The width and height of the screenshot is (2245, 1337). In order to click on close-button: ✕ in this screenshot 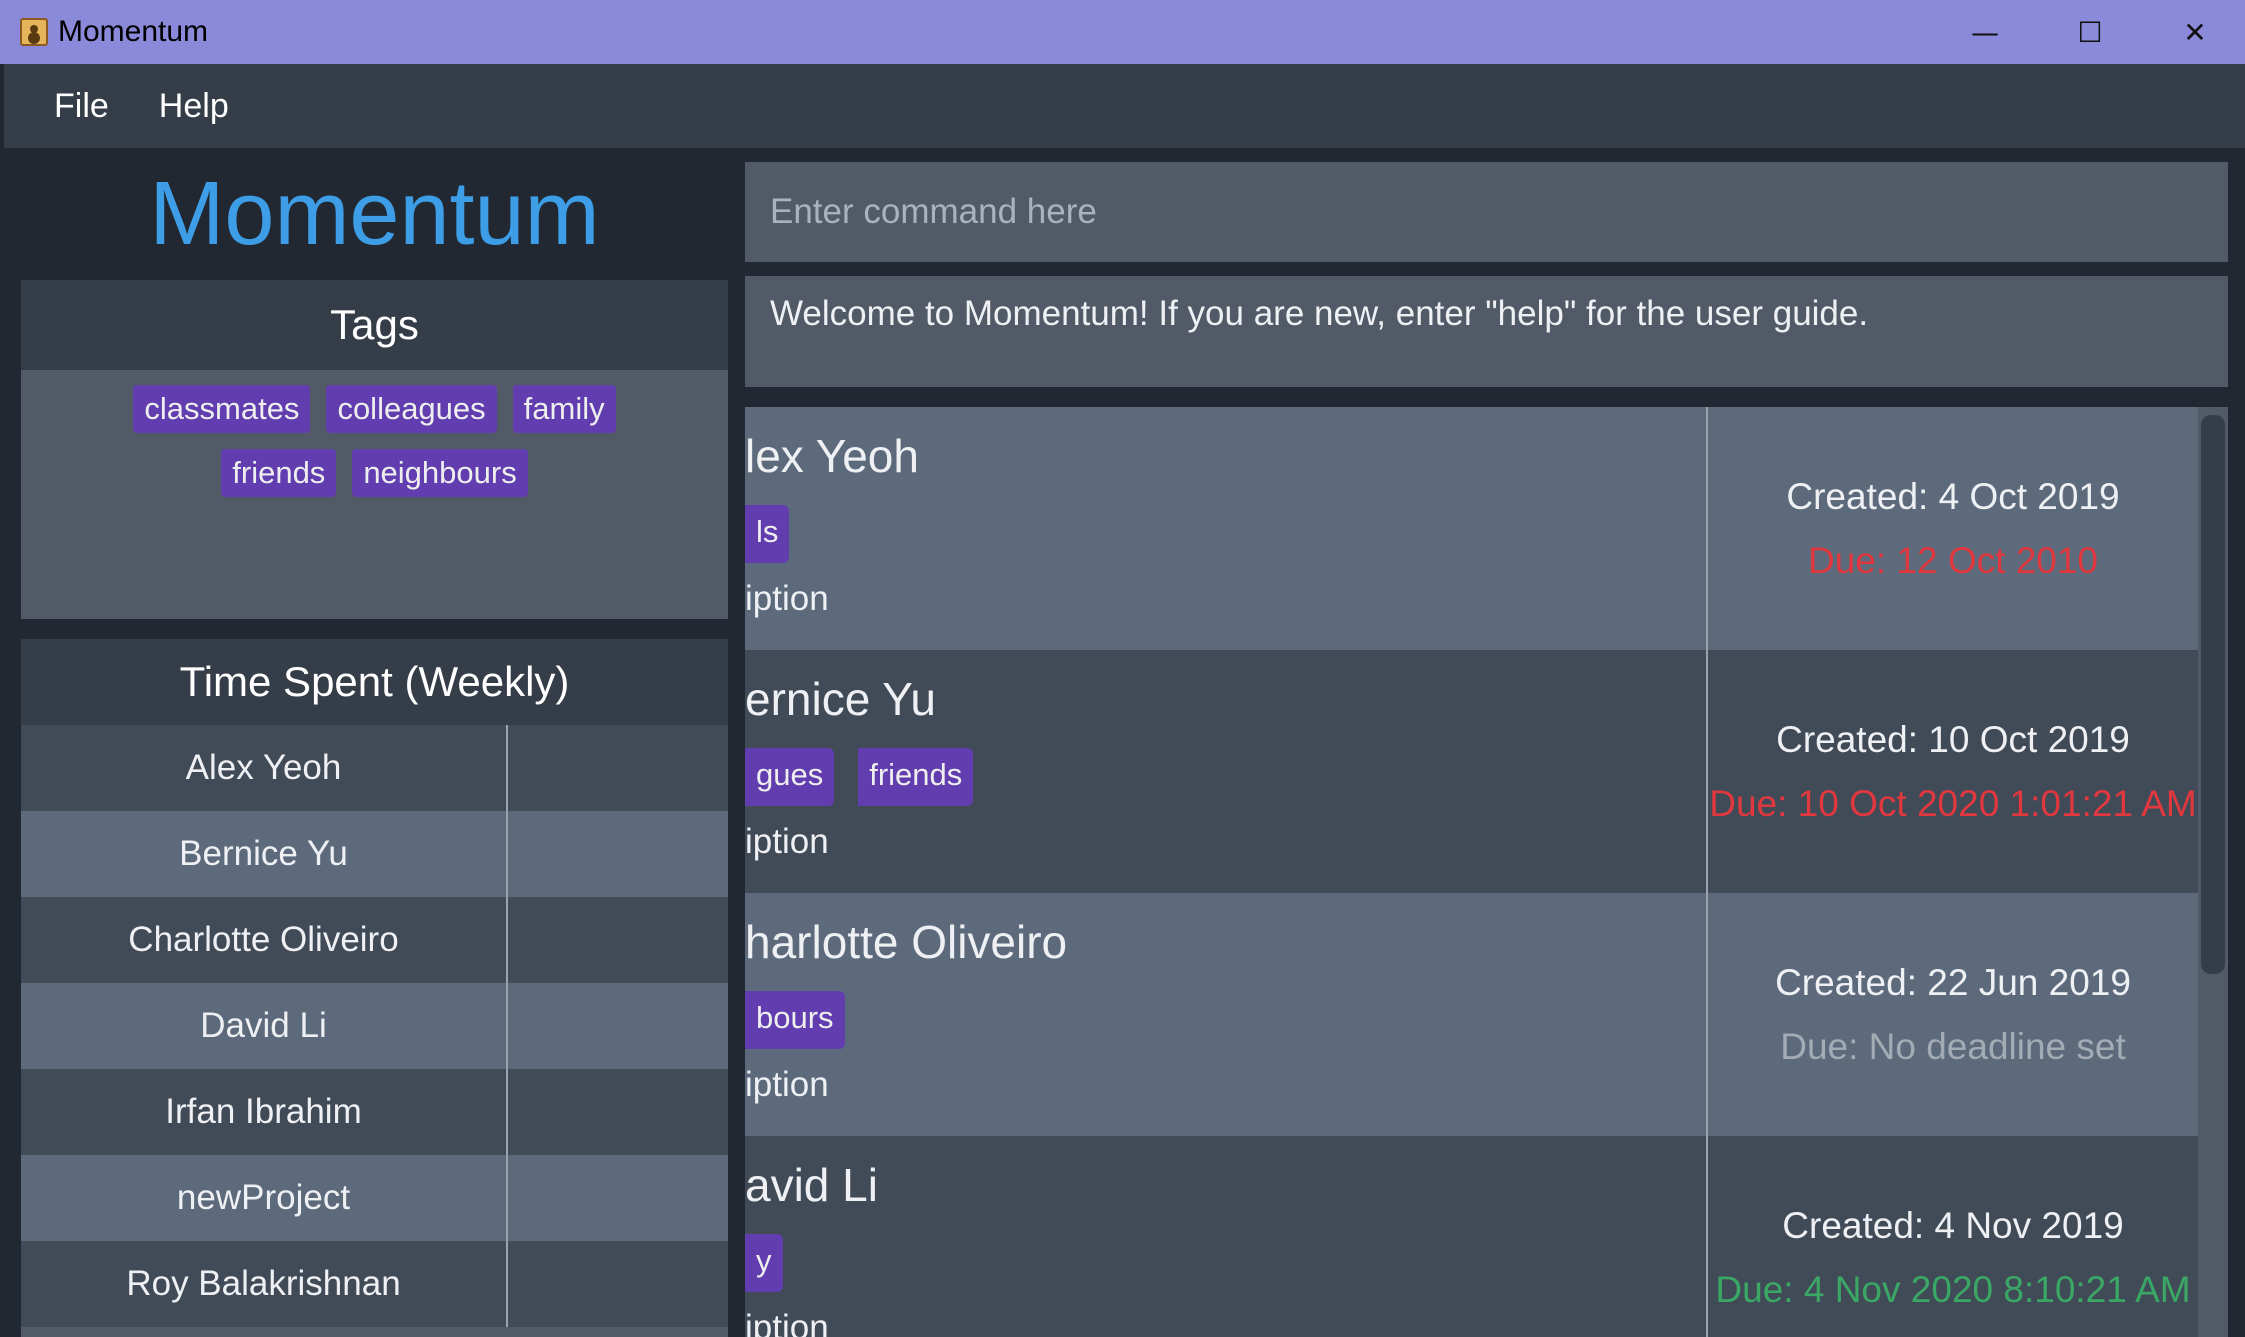, I will do `click(2195, 32)`.